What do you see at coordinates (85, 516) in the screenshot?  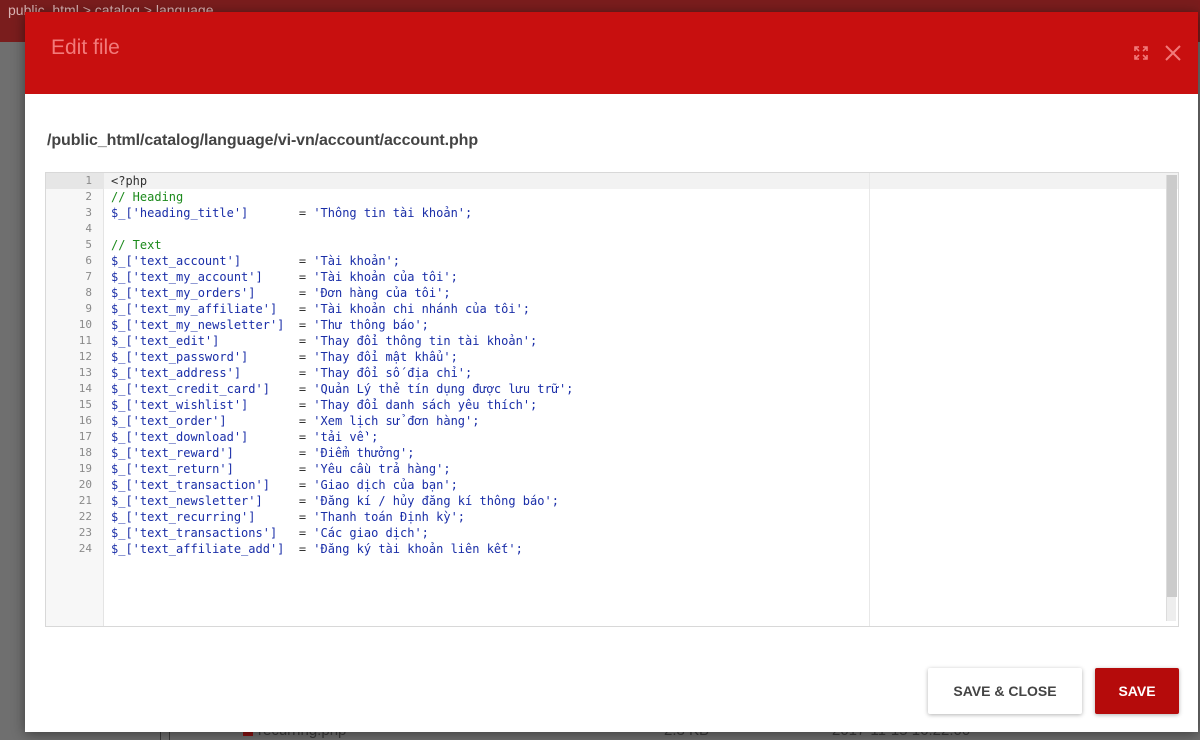 I see `line-number: 22` at bounding box center [85, 516].